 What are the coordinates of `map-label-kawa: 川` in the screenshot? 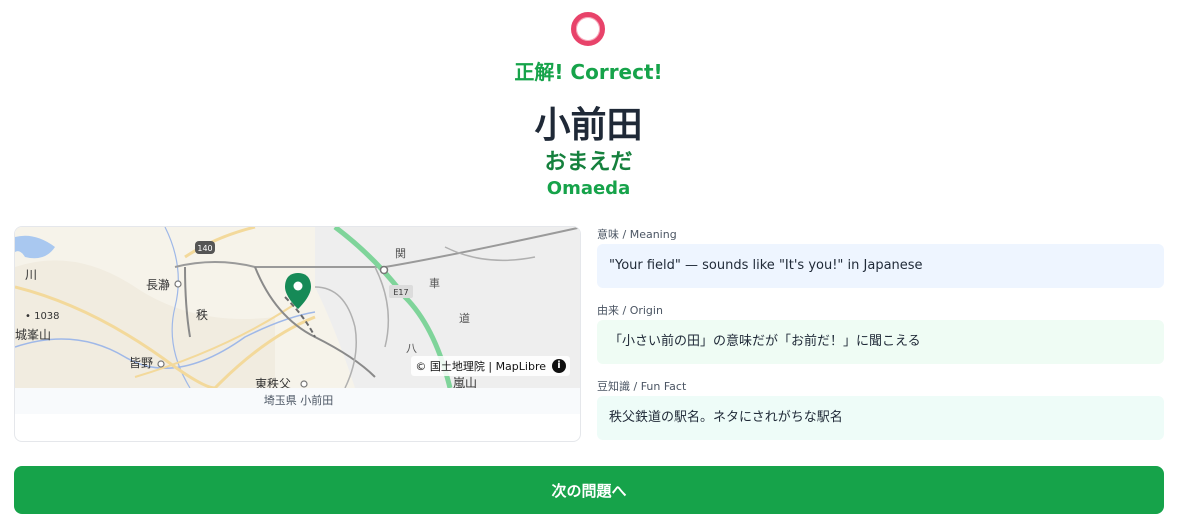 It's located at (31, 275).